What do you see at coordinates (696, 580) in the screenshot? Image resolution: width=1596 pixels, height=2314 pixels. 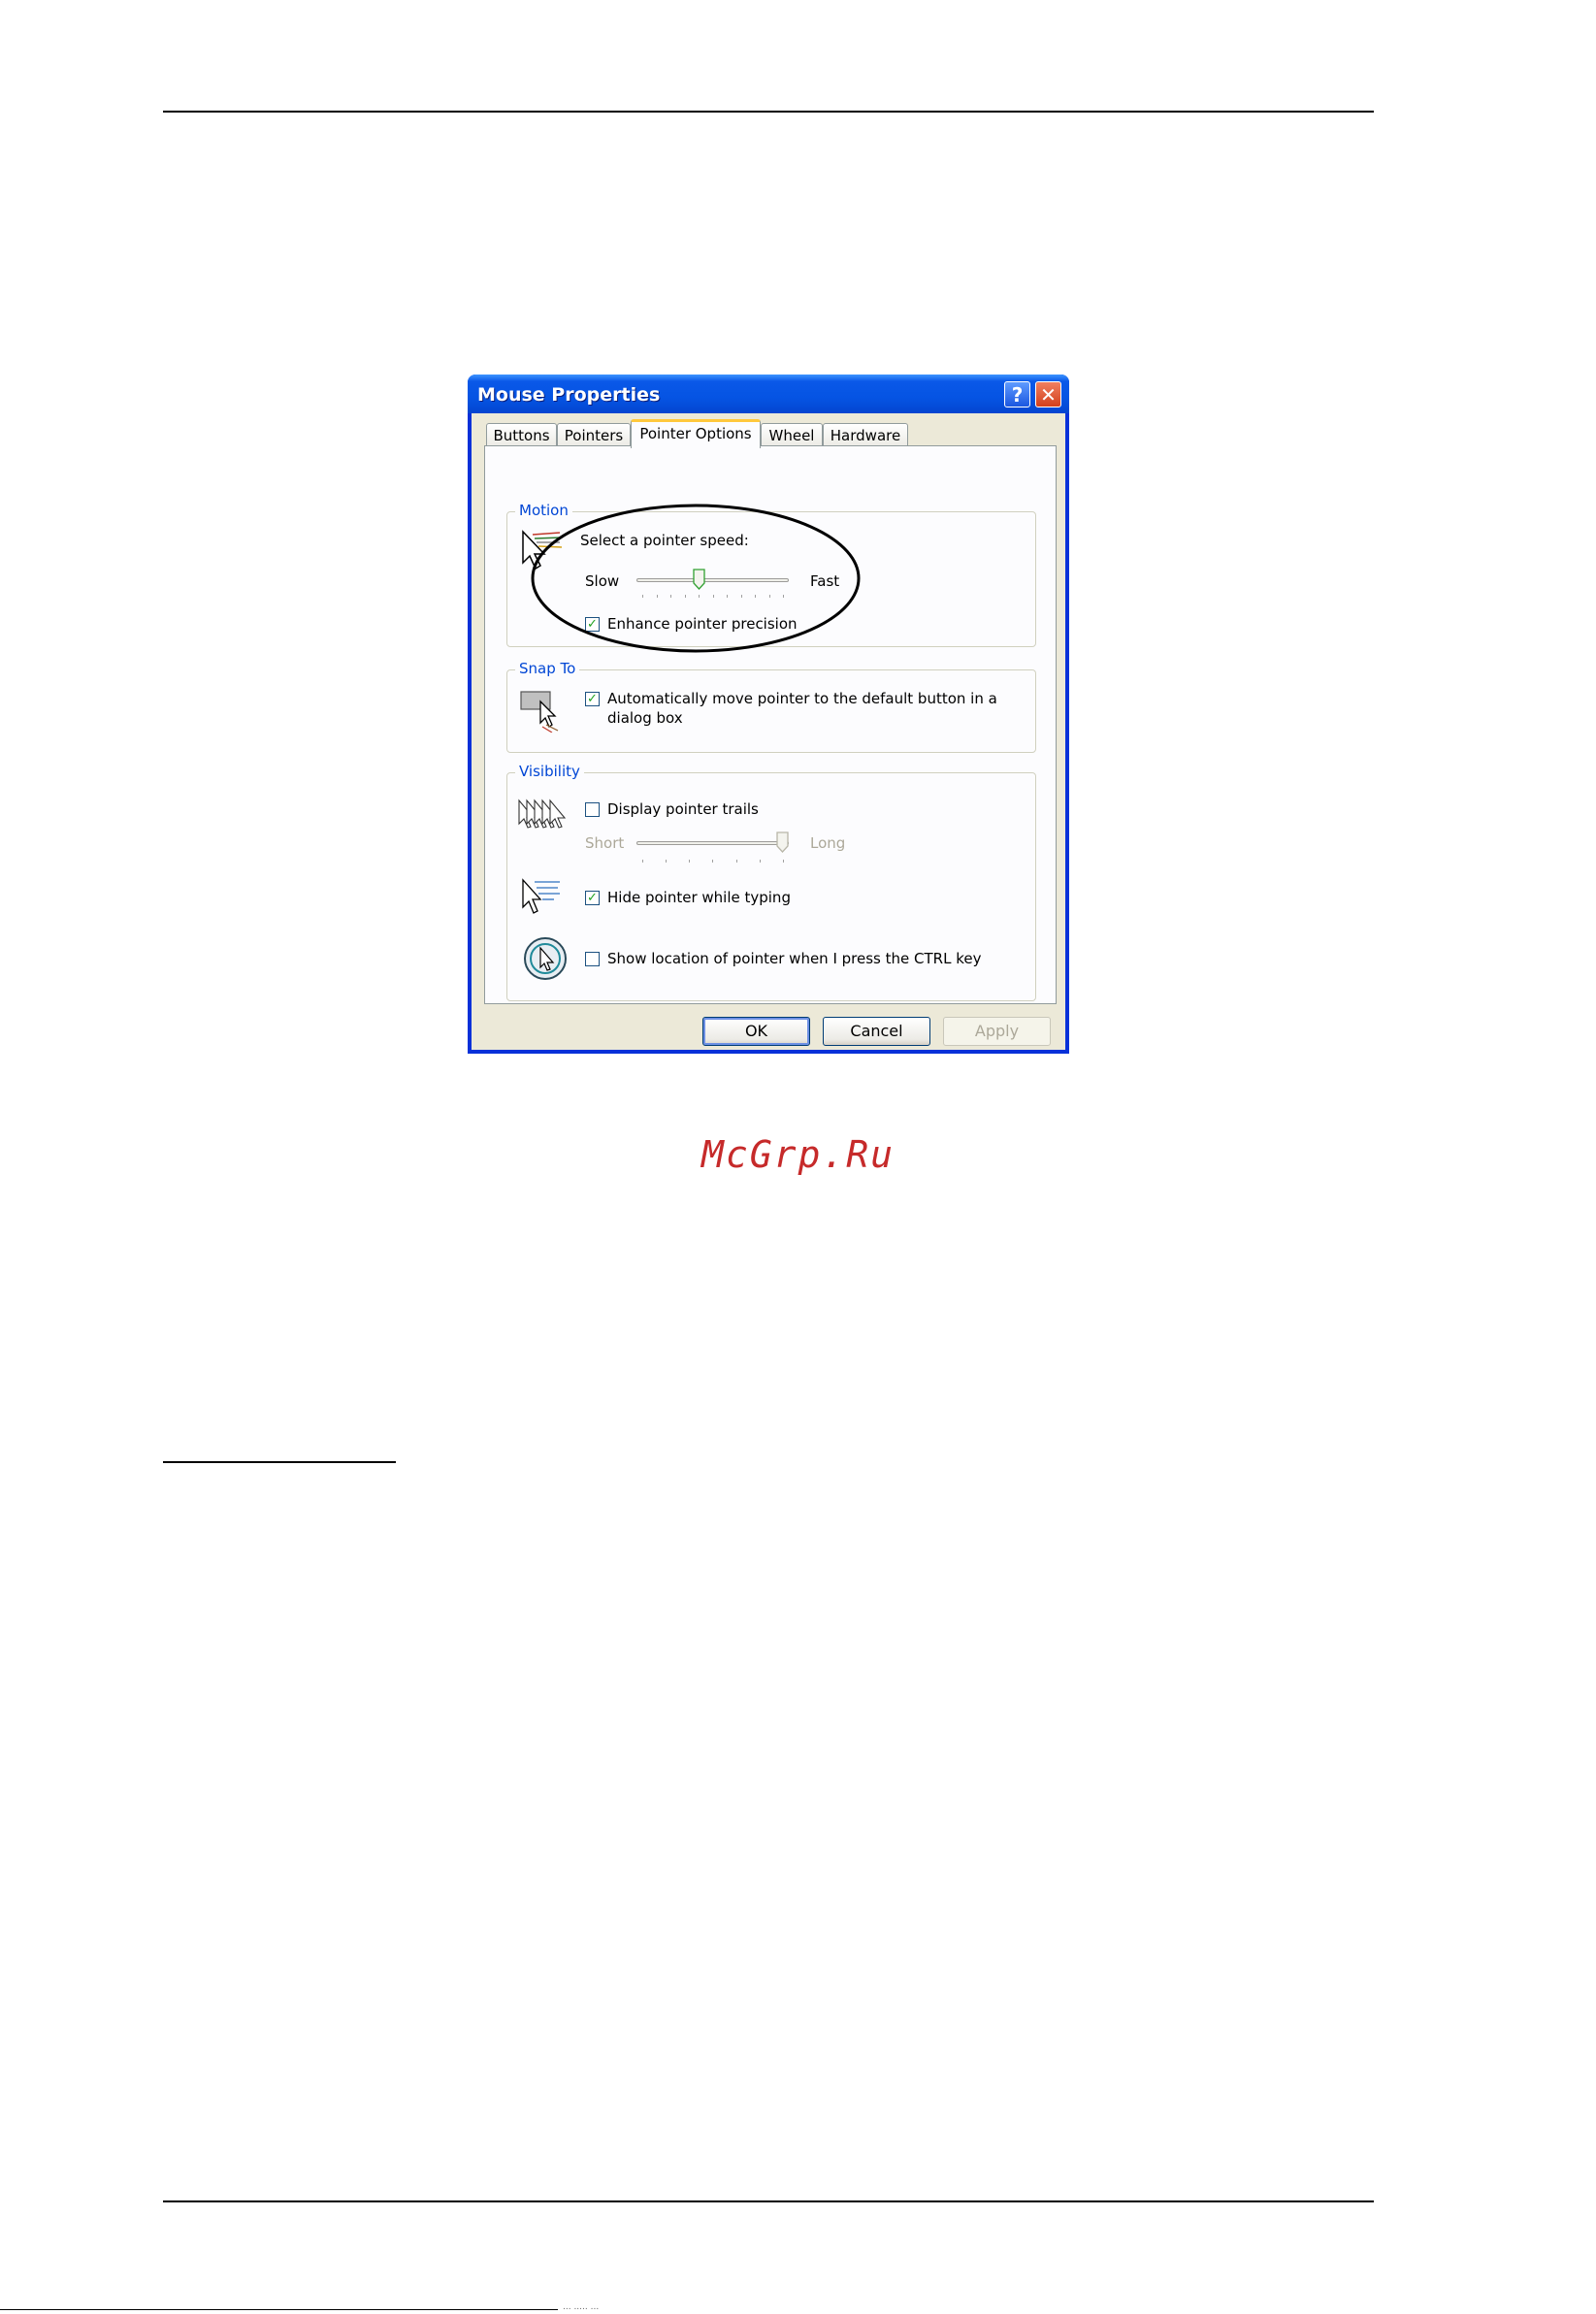 I see `highlight-ellipse` at bounding box center [696, 580].